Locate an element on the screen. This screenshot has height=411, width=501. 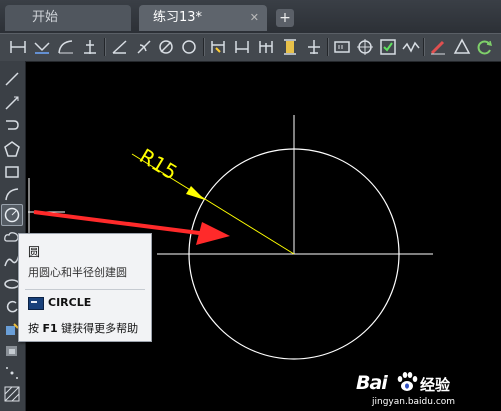
tooltip-divider is located at coordinates (85, 289).